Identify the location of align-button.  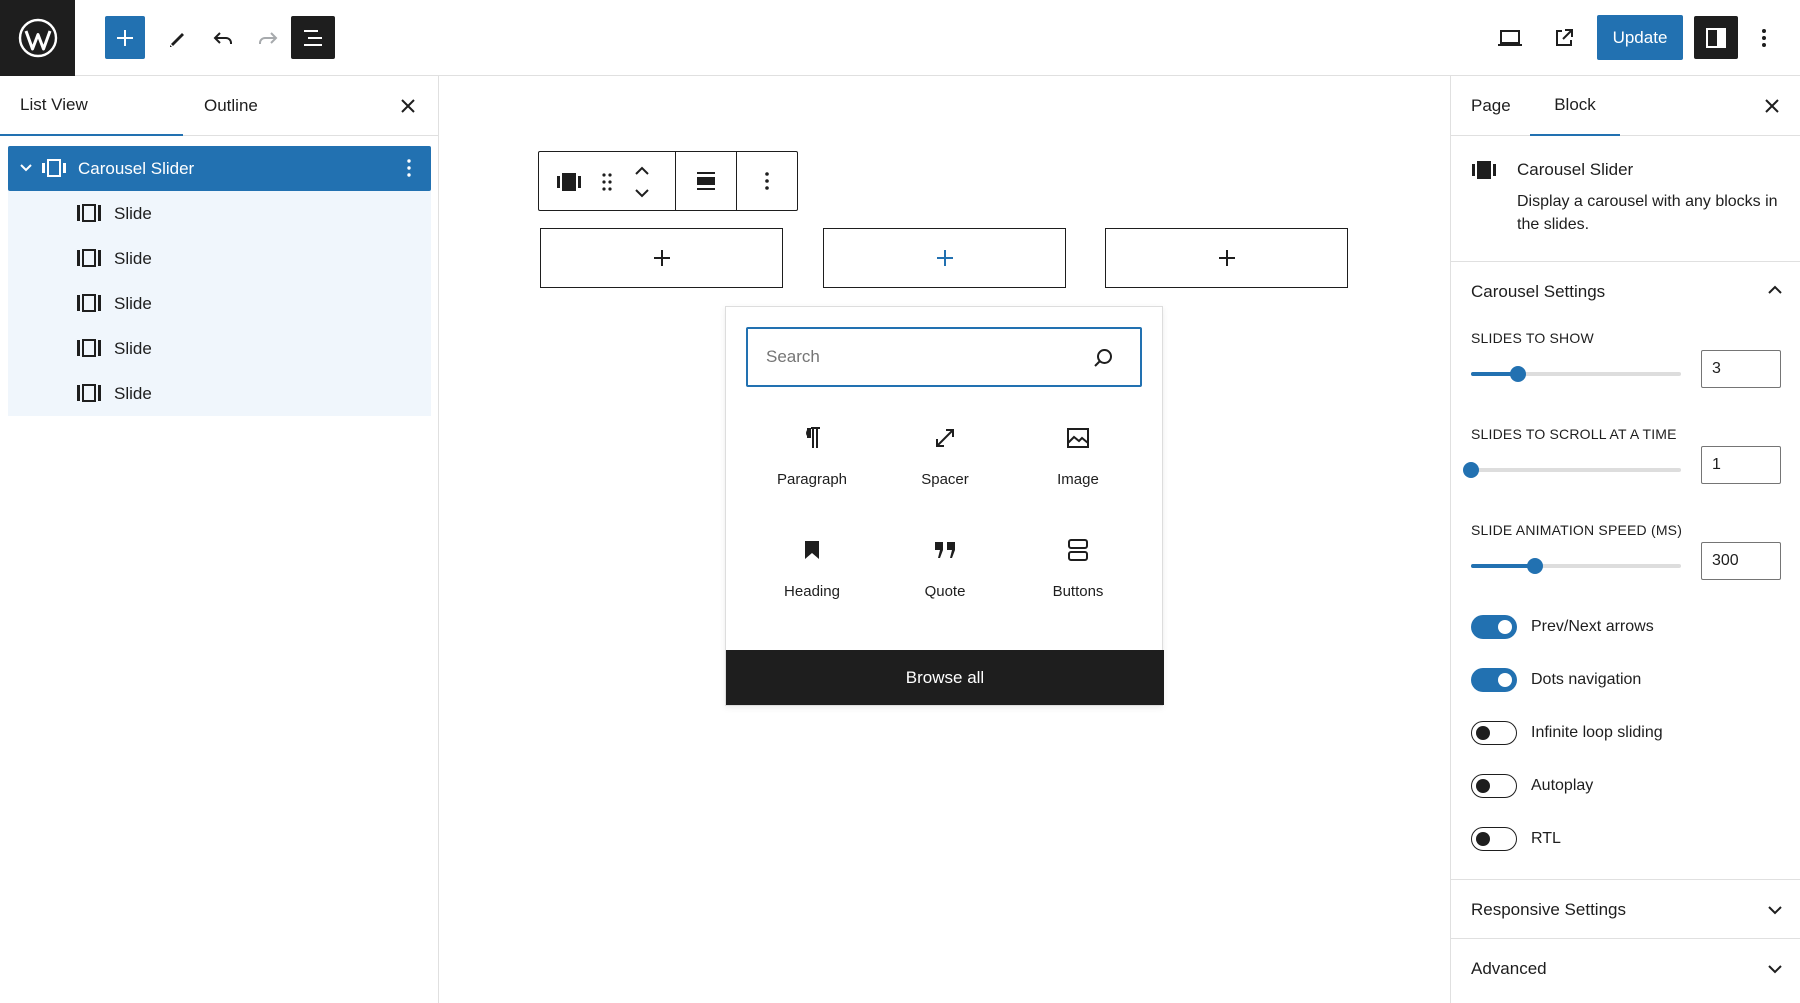
(706, 181).